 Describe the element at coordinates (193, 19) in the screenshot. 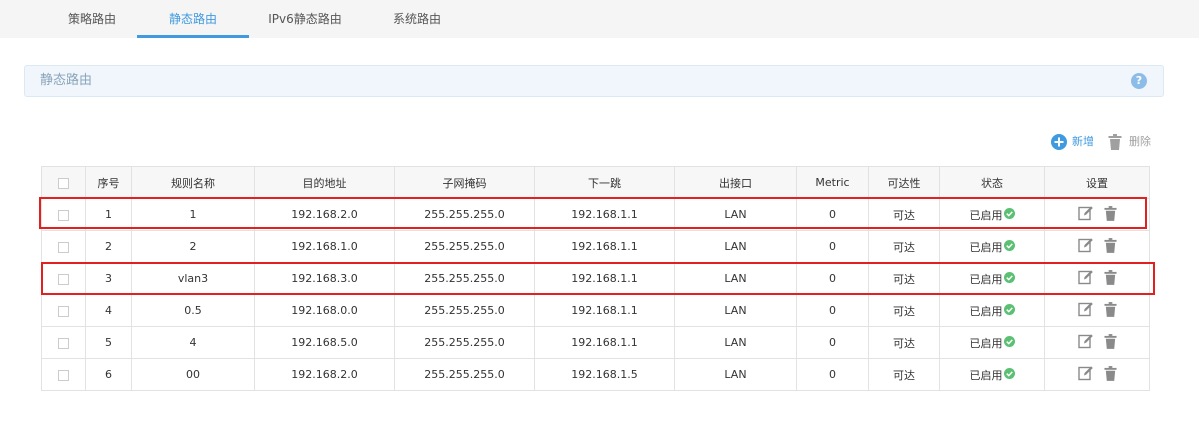

I see `tab-static-route: 静态路由` at that location.